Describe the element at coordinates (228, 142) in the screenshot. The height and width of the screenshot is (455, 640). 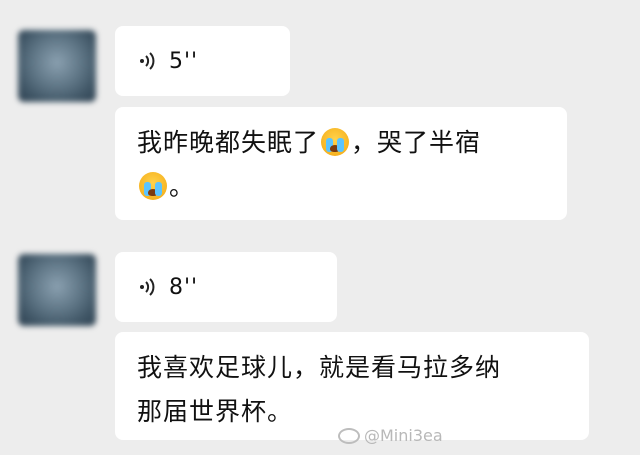
I see `message-text: 我昨晚都失眠了` at that location.